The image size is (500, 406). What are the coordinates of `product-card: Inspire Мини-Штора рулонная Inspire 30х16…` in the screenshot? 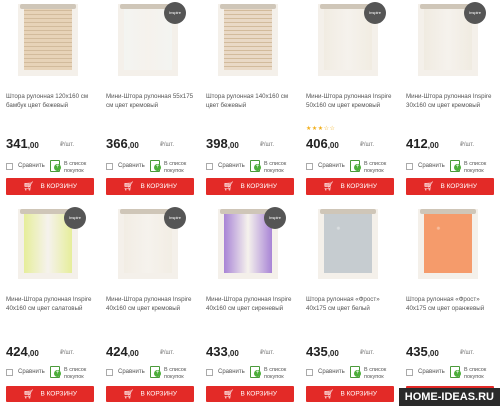 It's located at (450, 101).